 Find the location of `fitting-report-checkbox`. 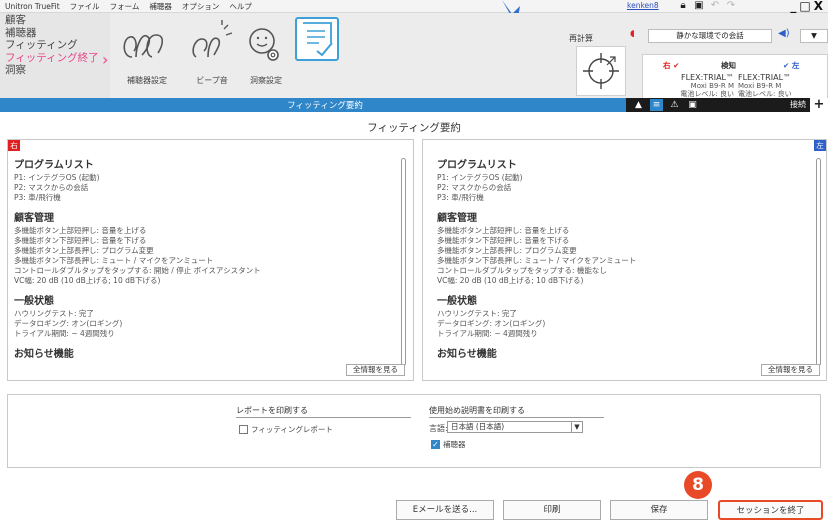

fitting-report-checkbox is located at coordinates (243, 429).